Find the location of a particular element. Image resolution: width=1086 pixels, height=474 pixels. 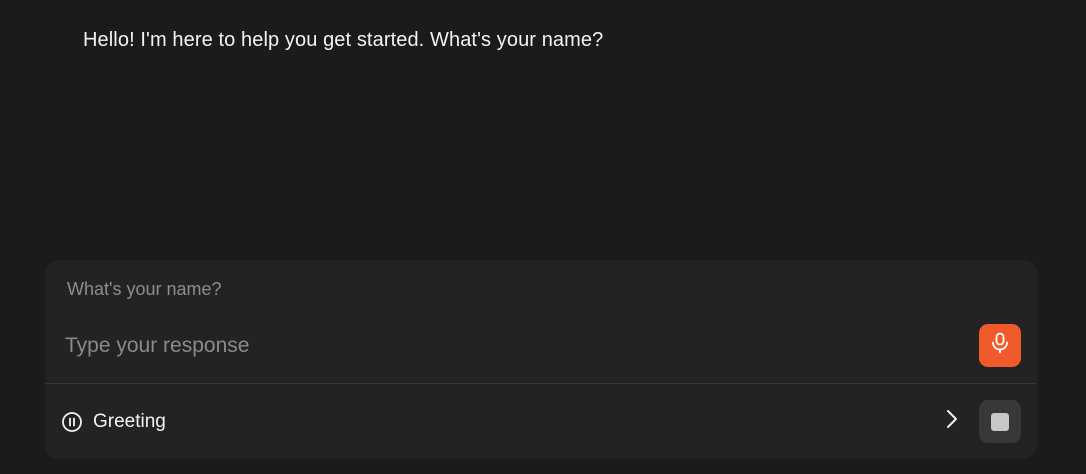

status-bar: Greeting is located at coordinates (541, 421).